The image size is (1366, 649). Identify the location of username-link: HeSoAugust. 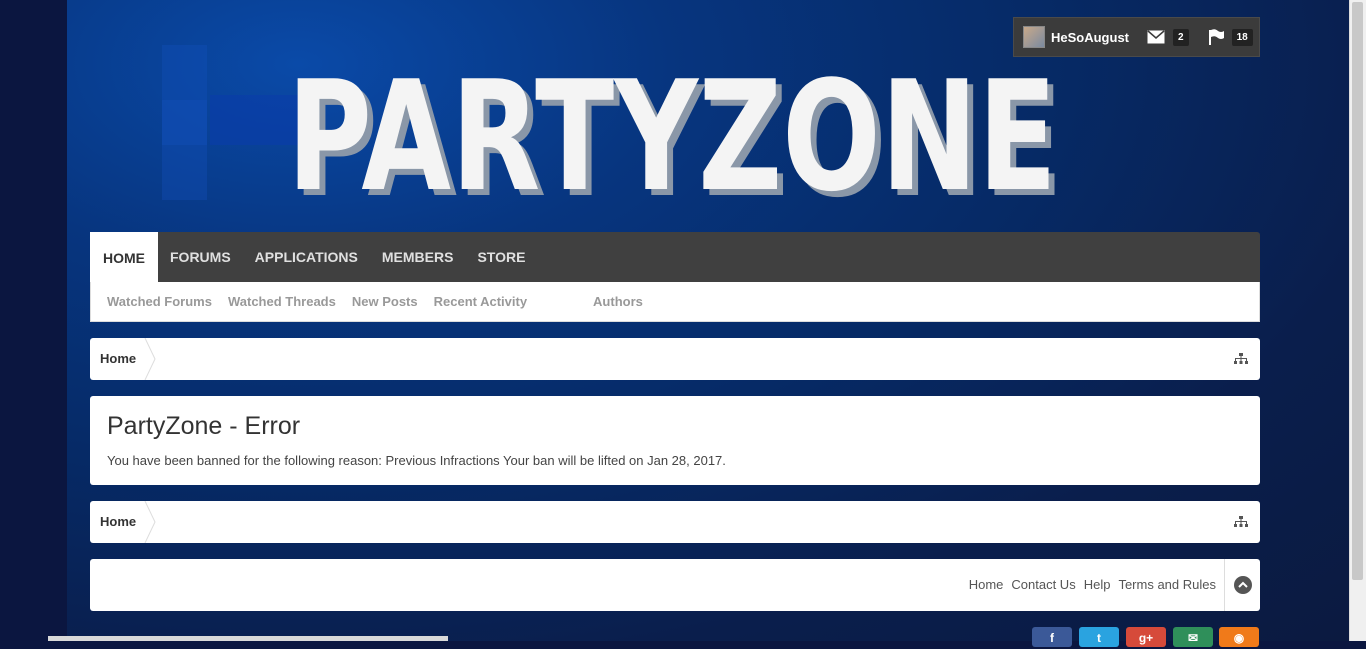
(1090, 37).